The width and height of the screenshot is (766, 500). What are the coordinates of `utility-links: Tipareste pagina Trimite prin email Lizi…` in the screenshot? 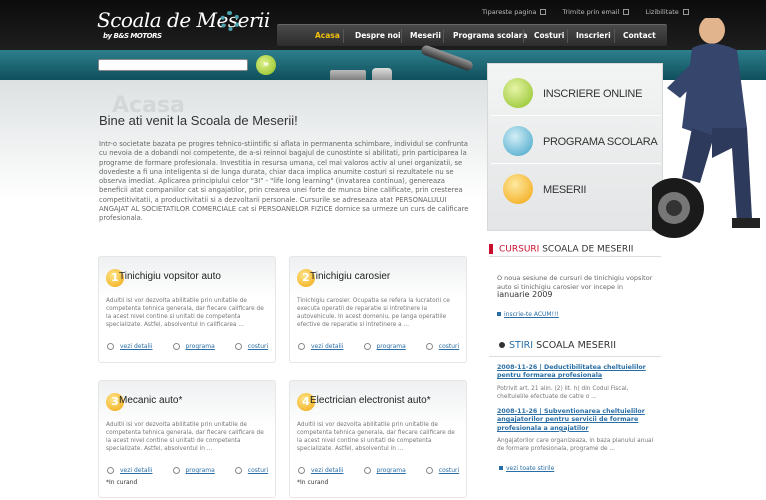 It's located at (592, 12).